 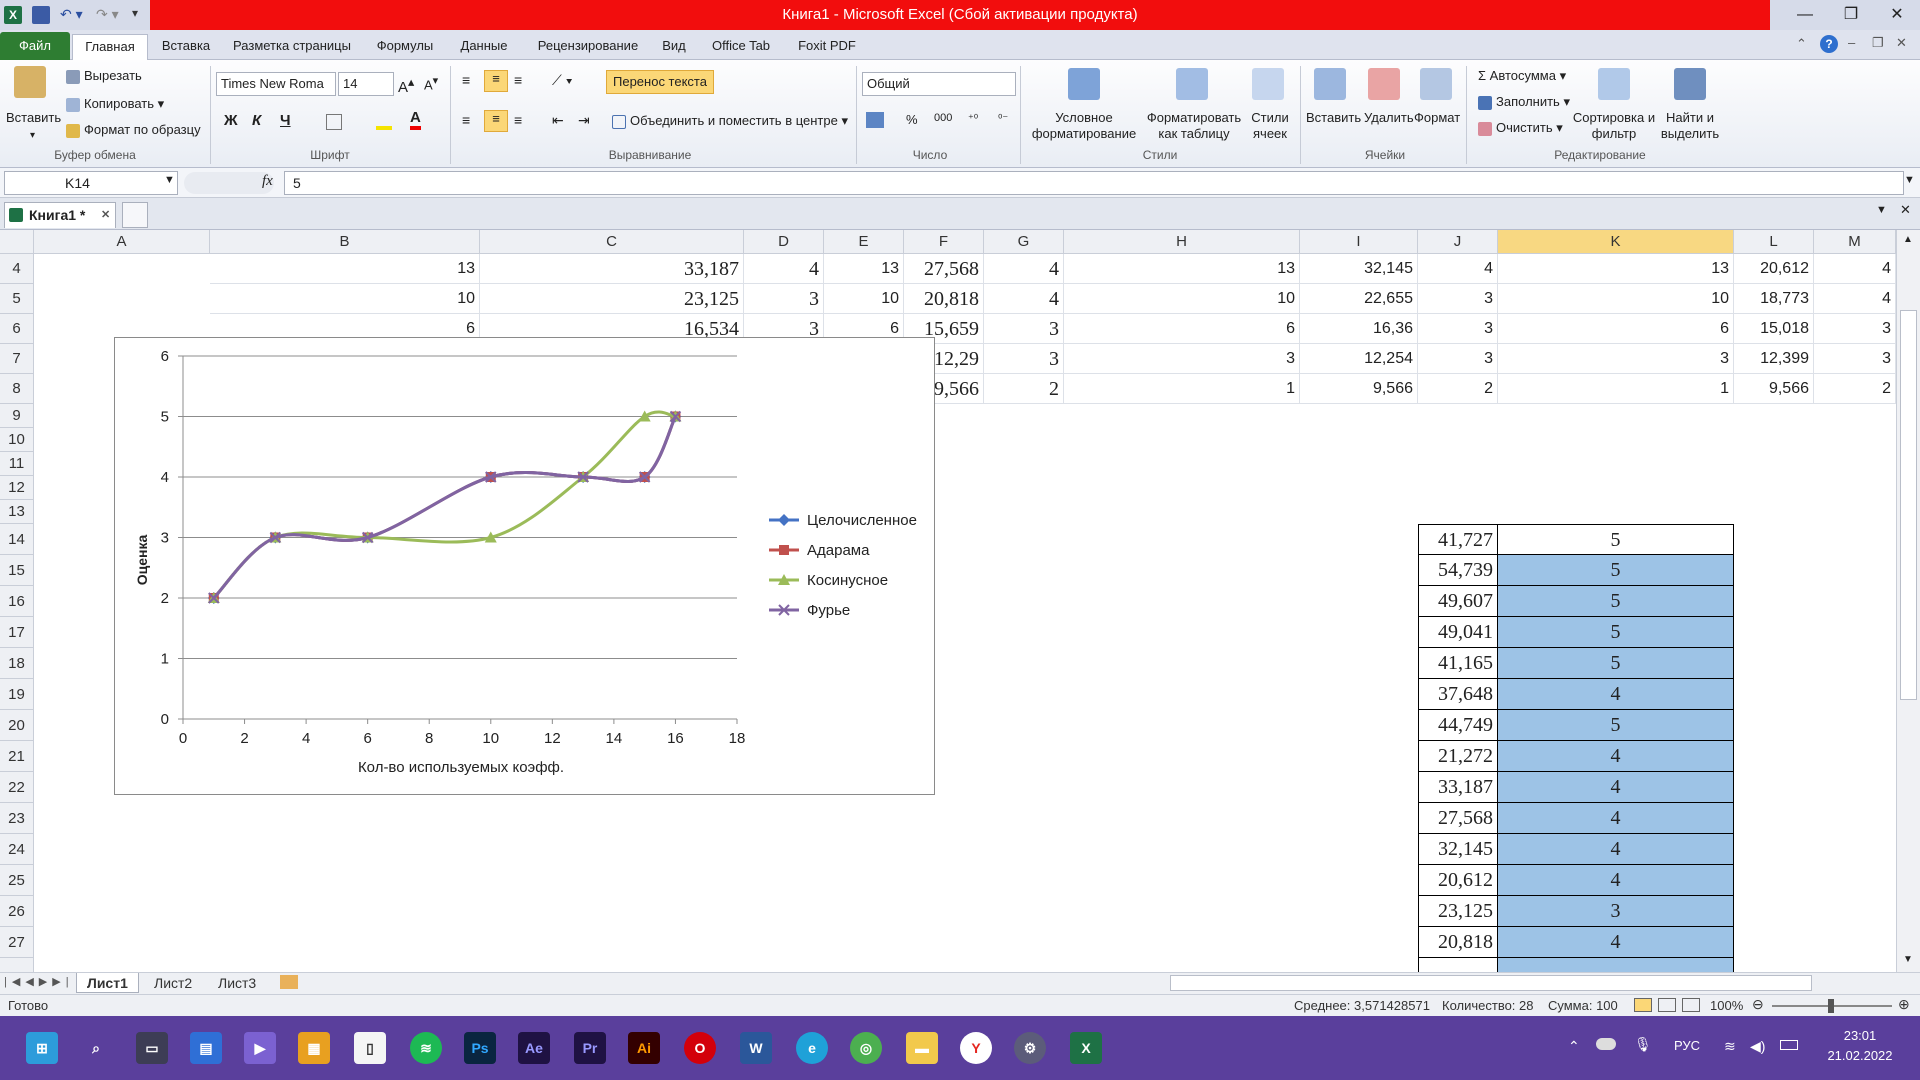 What do you see at coordinates (17, 464) in the screenshot?
I see `row-header: 11` at bounding box center [17, 464].